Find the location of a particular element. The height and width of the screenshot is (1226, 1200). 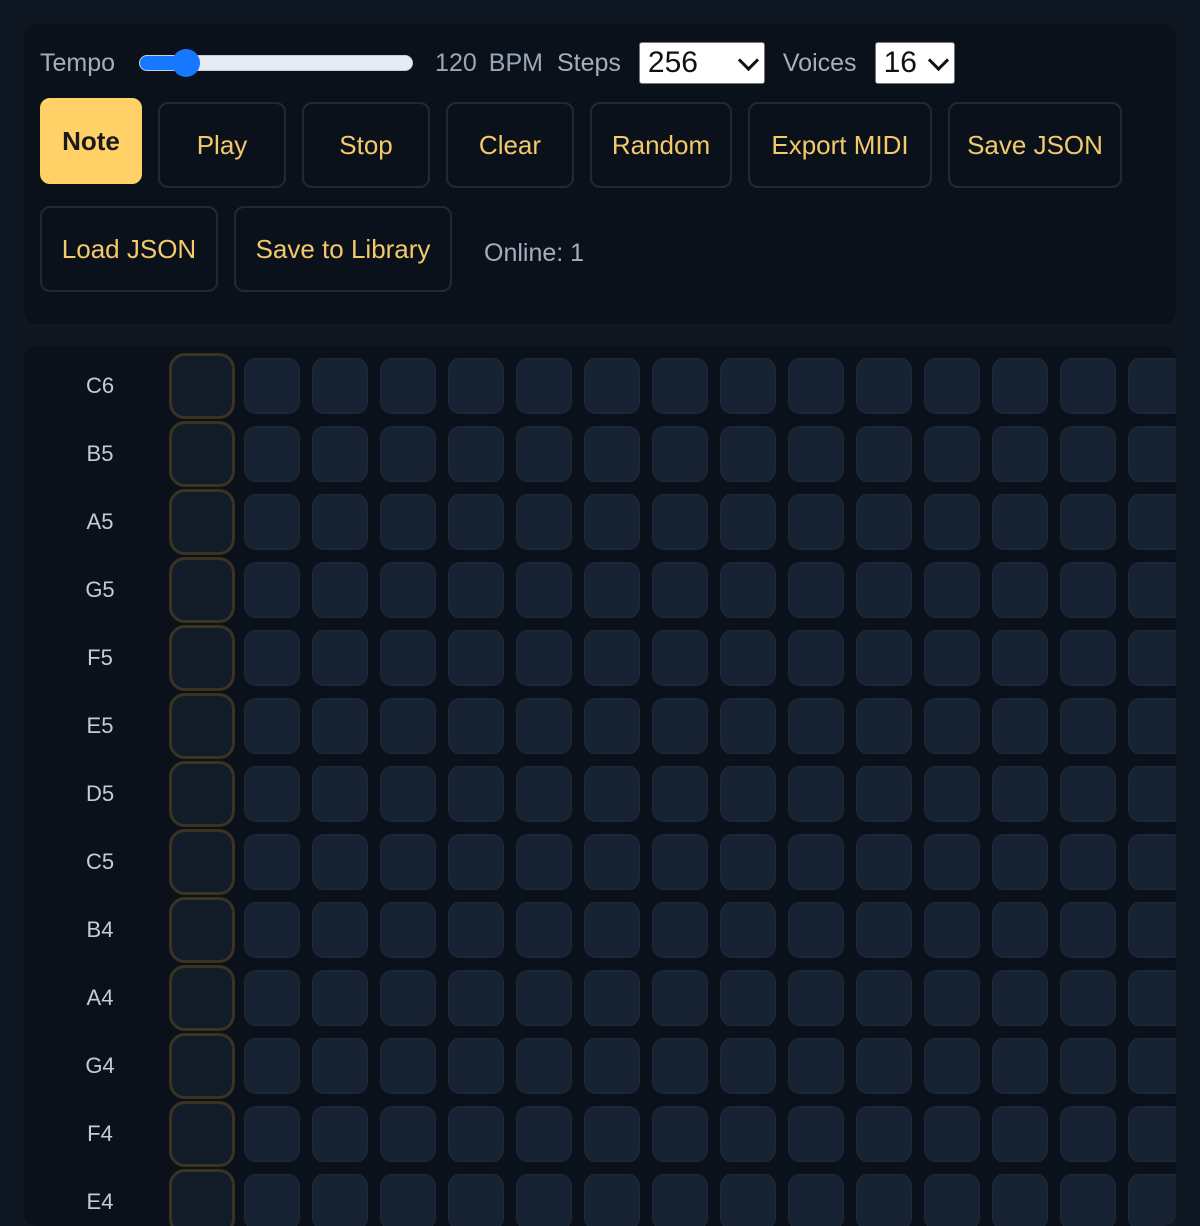

random-button: Random is located at coordinates (661, 145).